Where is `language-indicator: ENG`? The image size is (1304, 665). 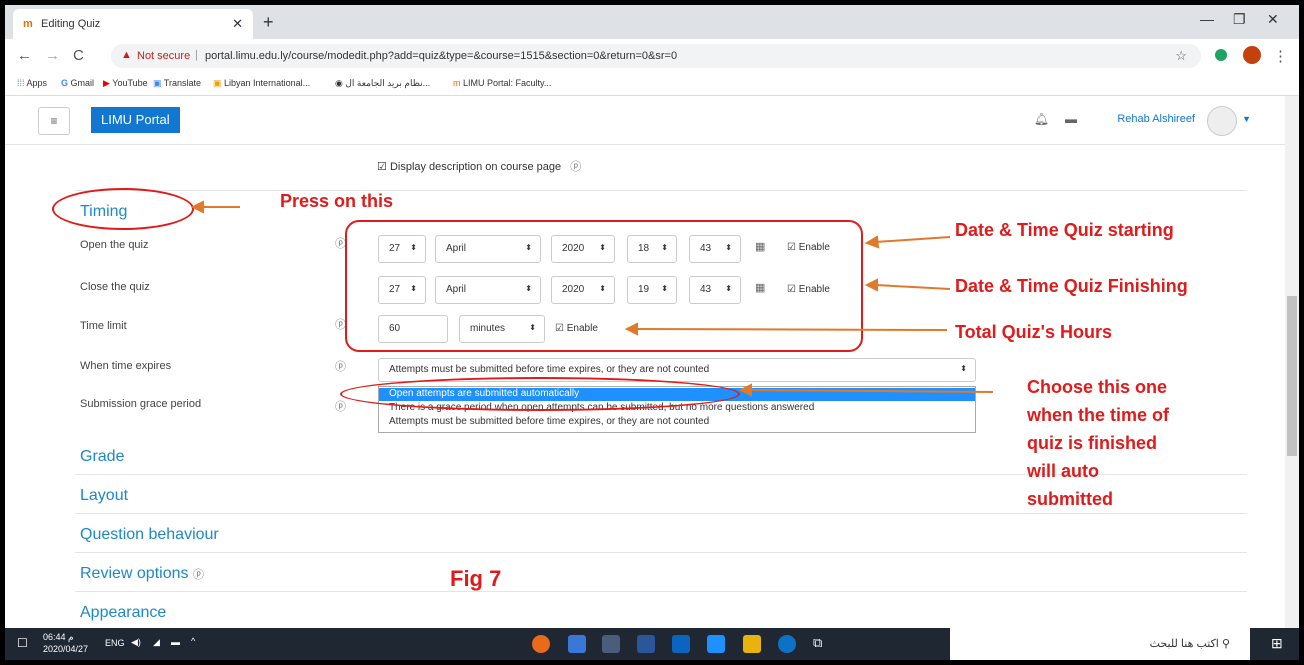 language-indicator: ENG is located at coordinates (115, 643).